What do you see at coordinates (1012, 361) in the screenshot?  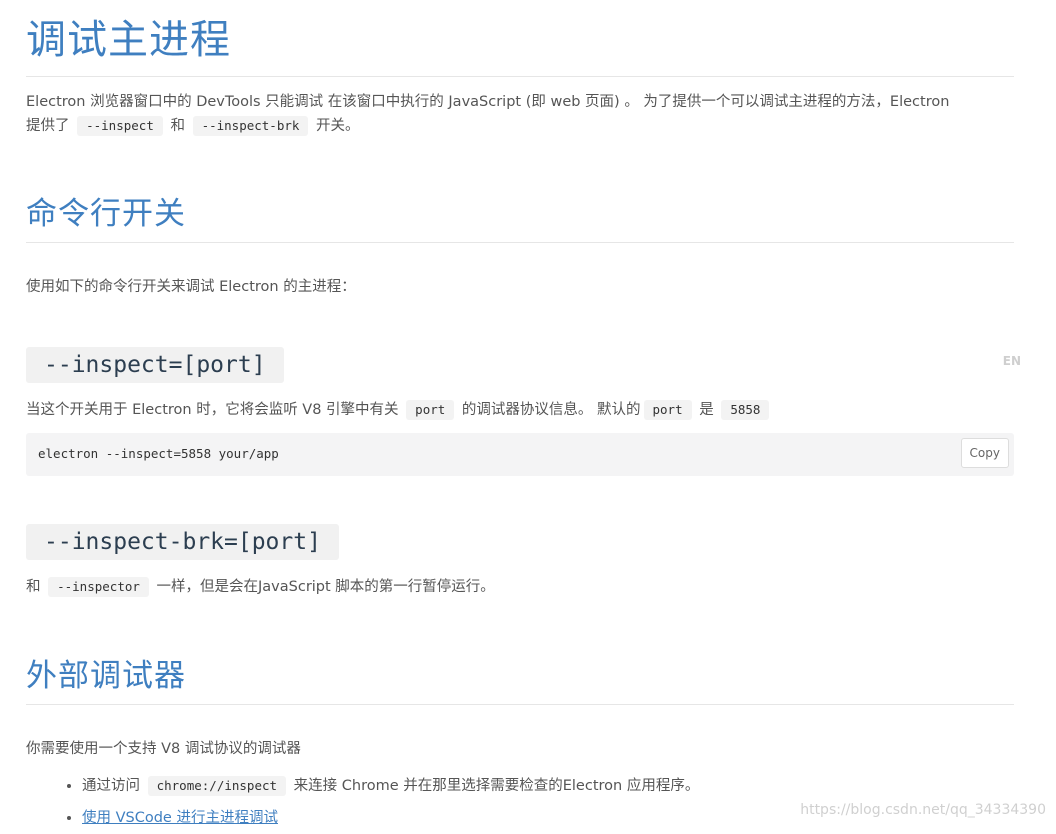 I see `language-toggle-en: EN` at bounding box center [1012, 361].